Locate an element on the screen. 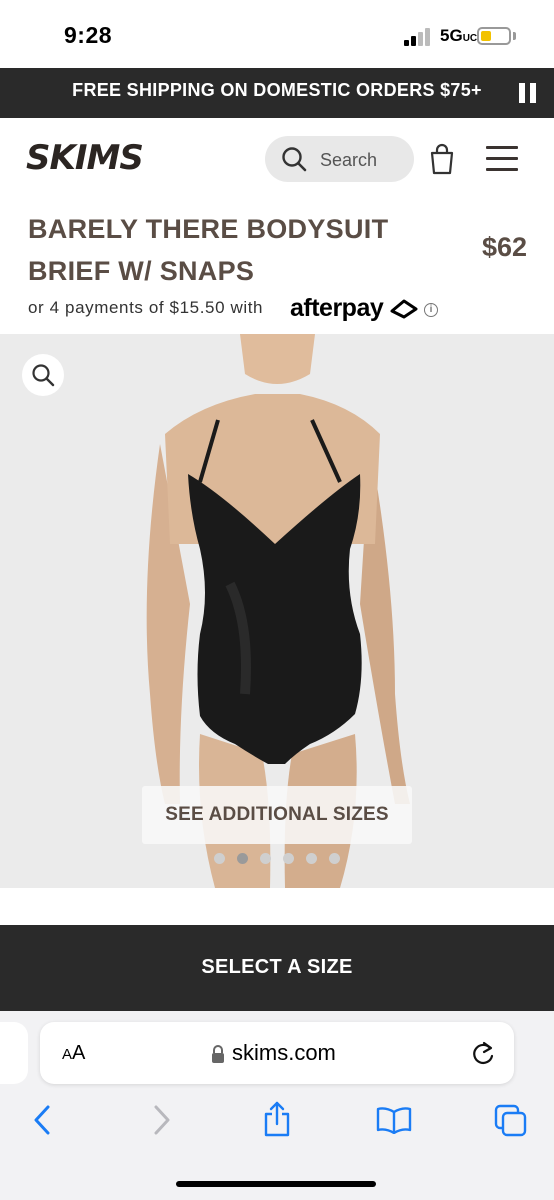 The height and width of the screenshot is (1200, 554). bag-icon is located at coordinates (442, 159).